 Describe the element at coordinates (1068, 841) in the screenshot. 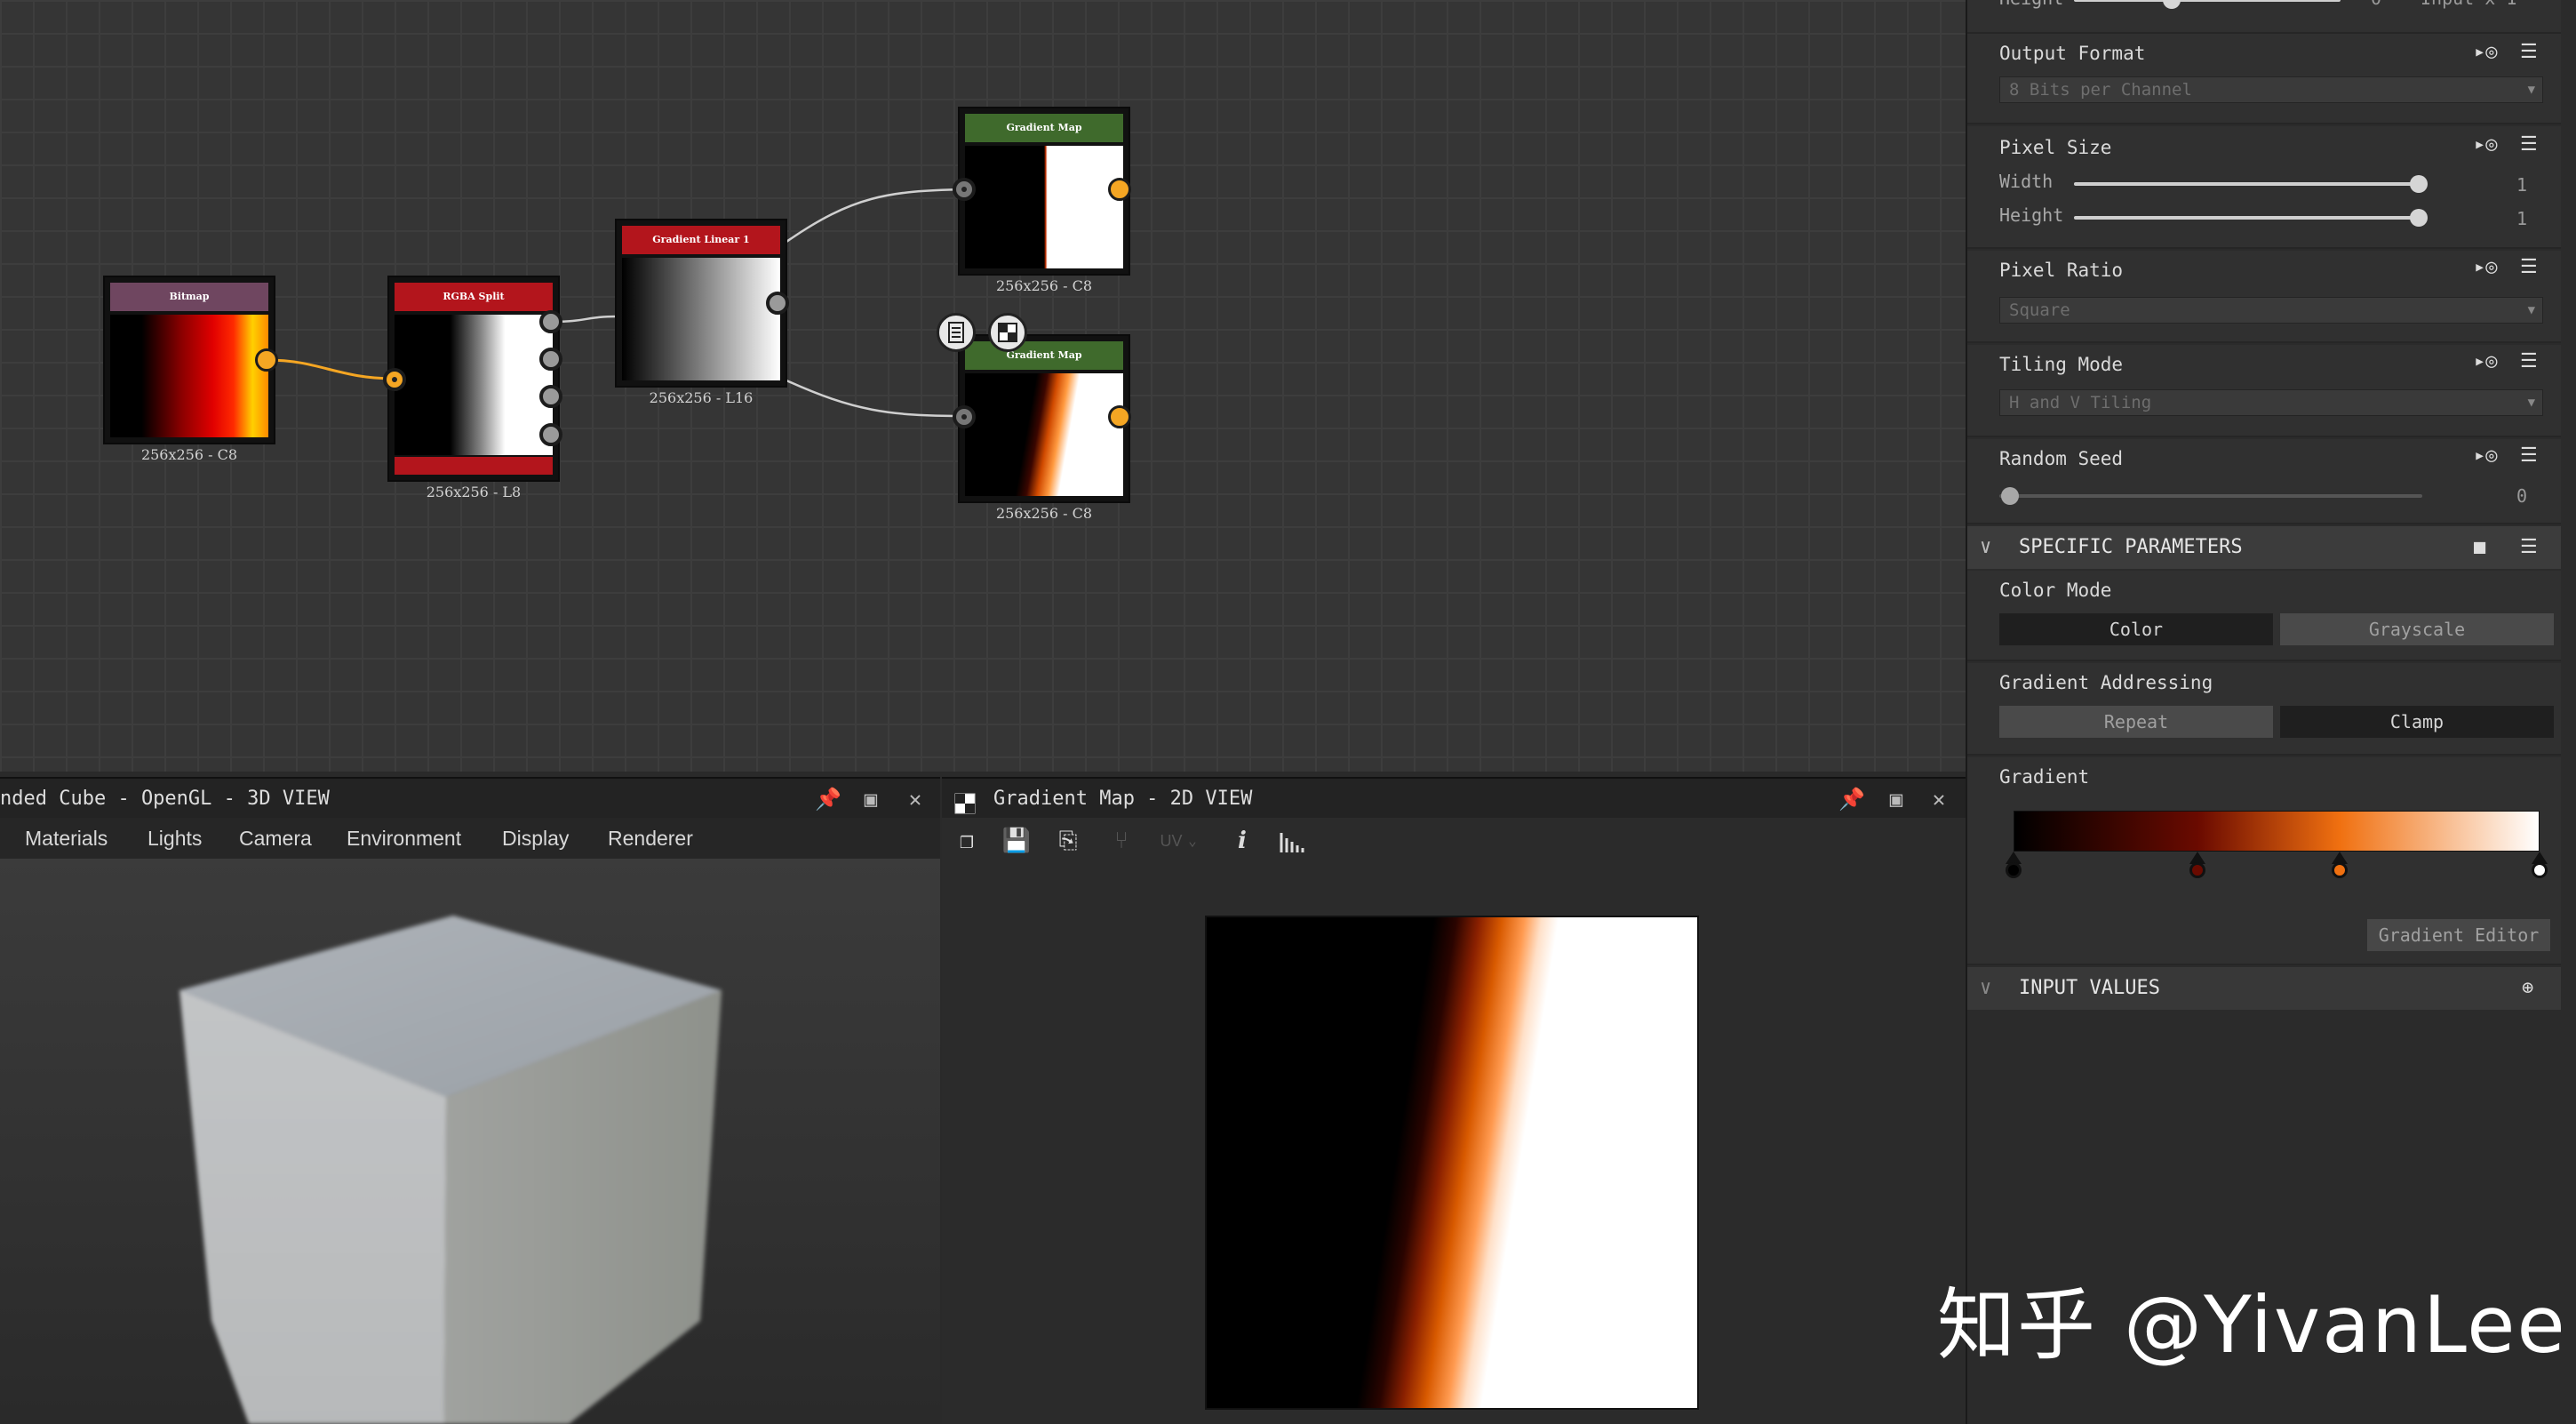

I see `copy-icon: ⎘` at that location.